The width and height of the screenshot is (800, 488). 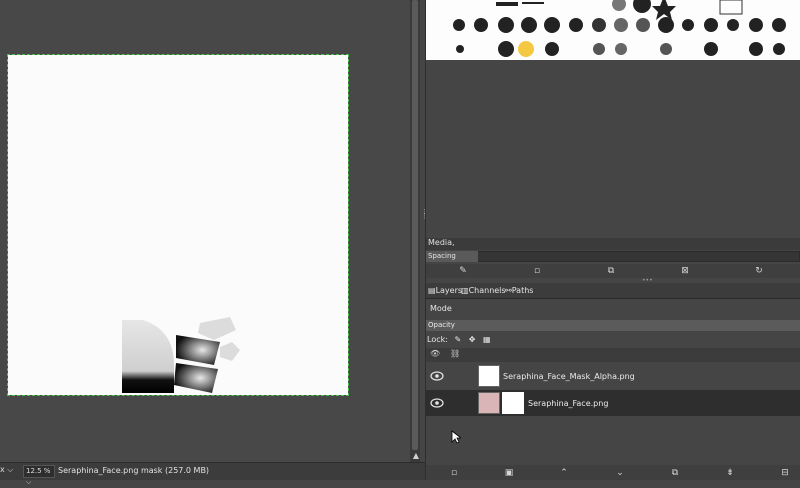 I want to click on scrollbar-thumb, so click(x=415, y=225).